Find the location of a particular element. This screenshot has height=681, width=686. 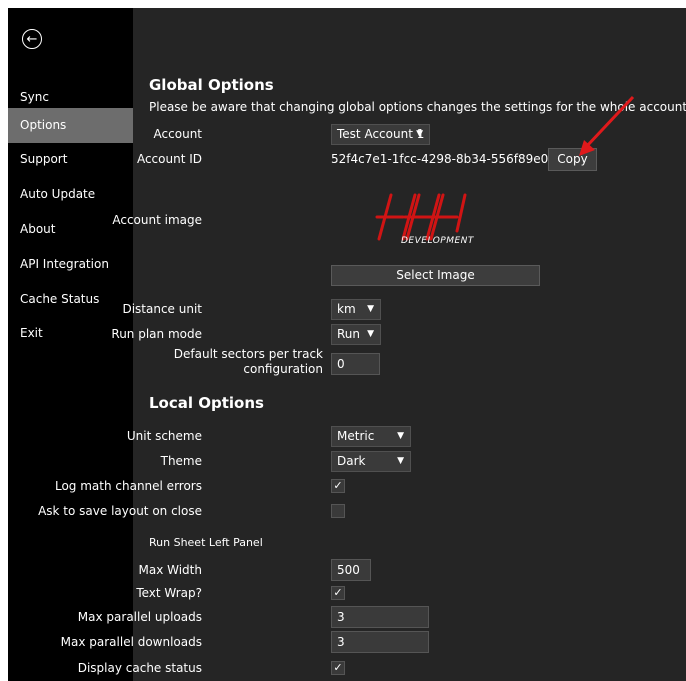

account-logo: DEVELOPMENT is located at coordinates (427, 222).